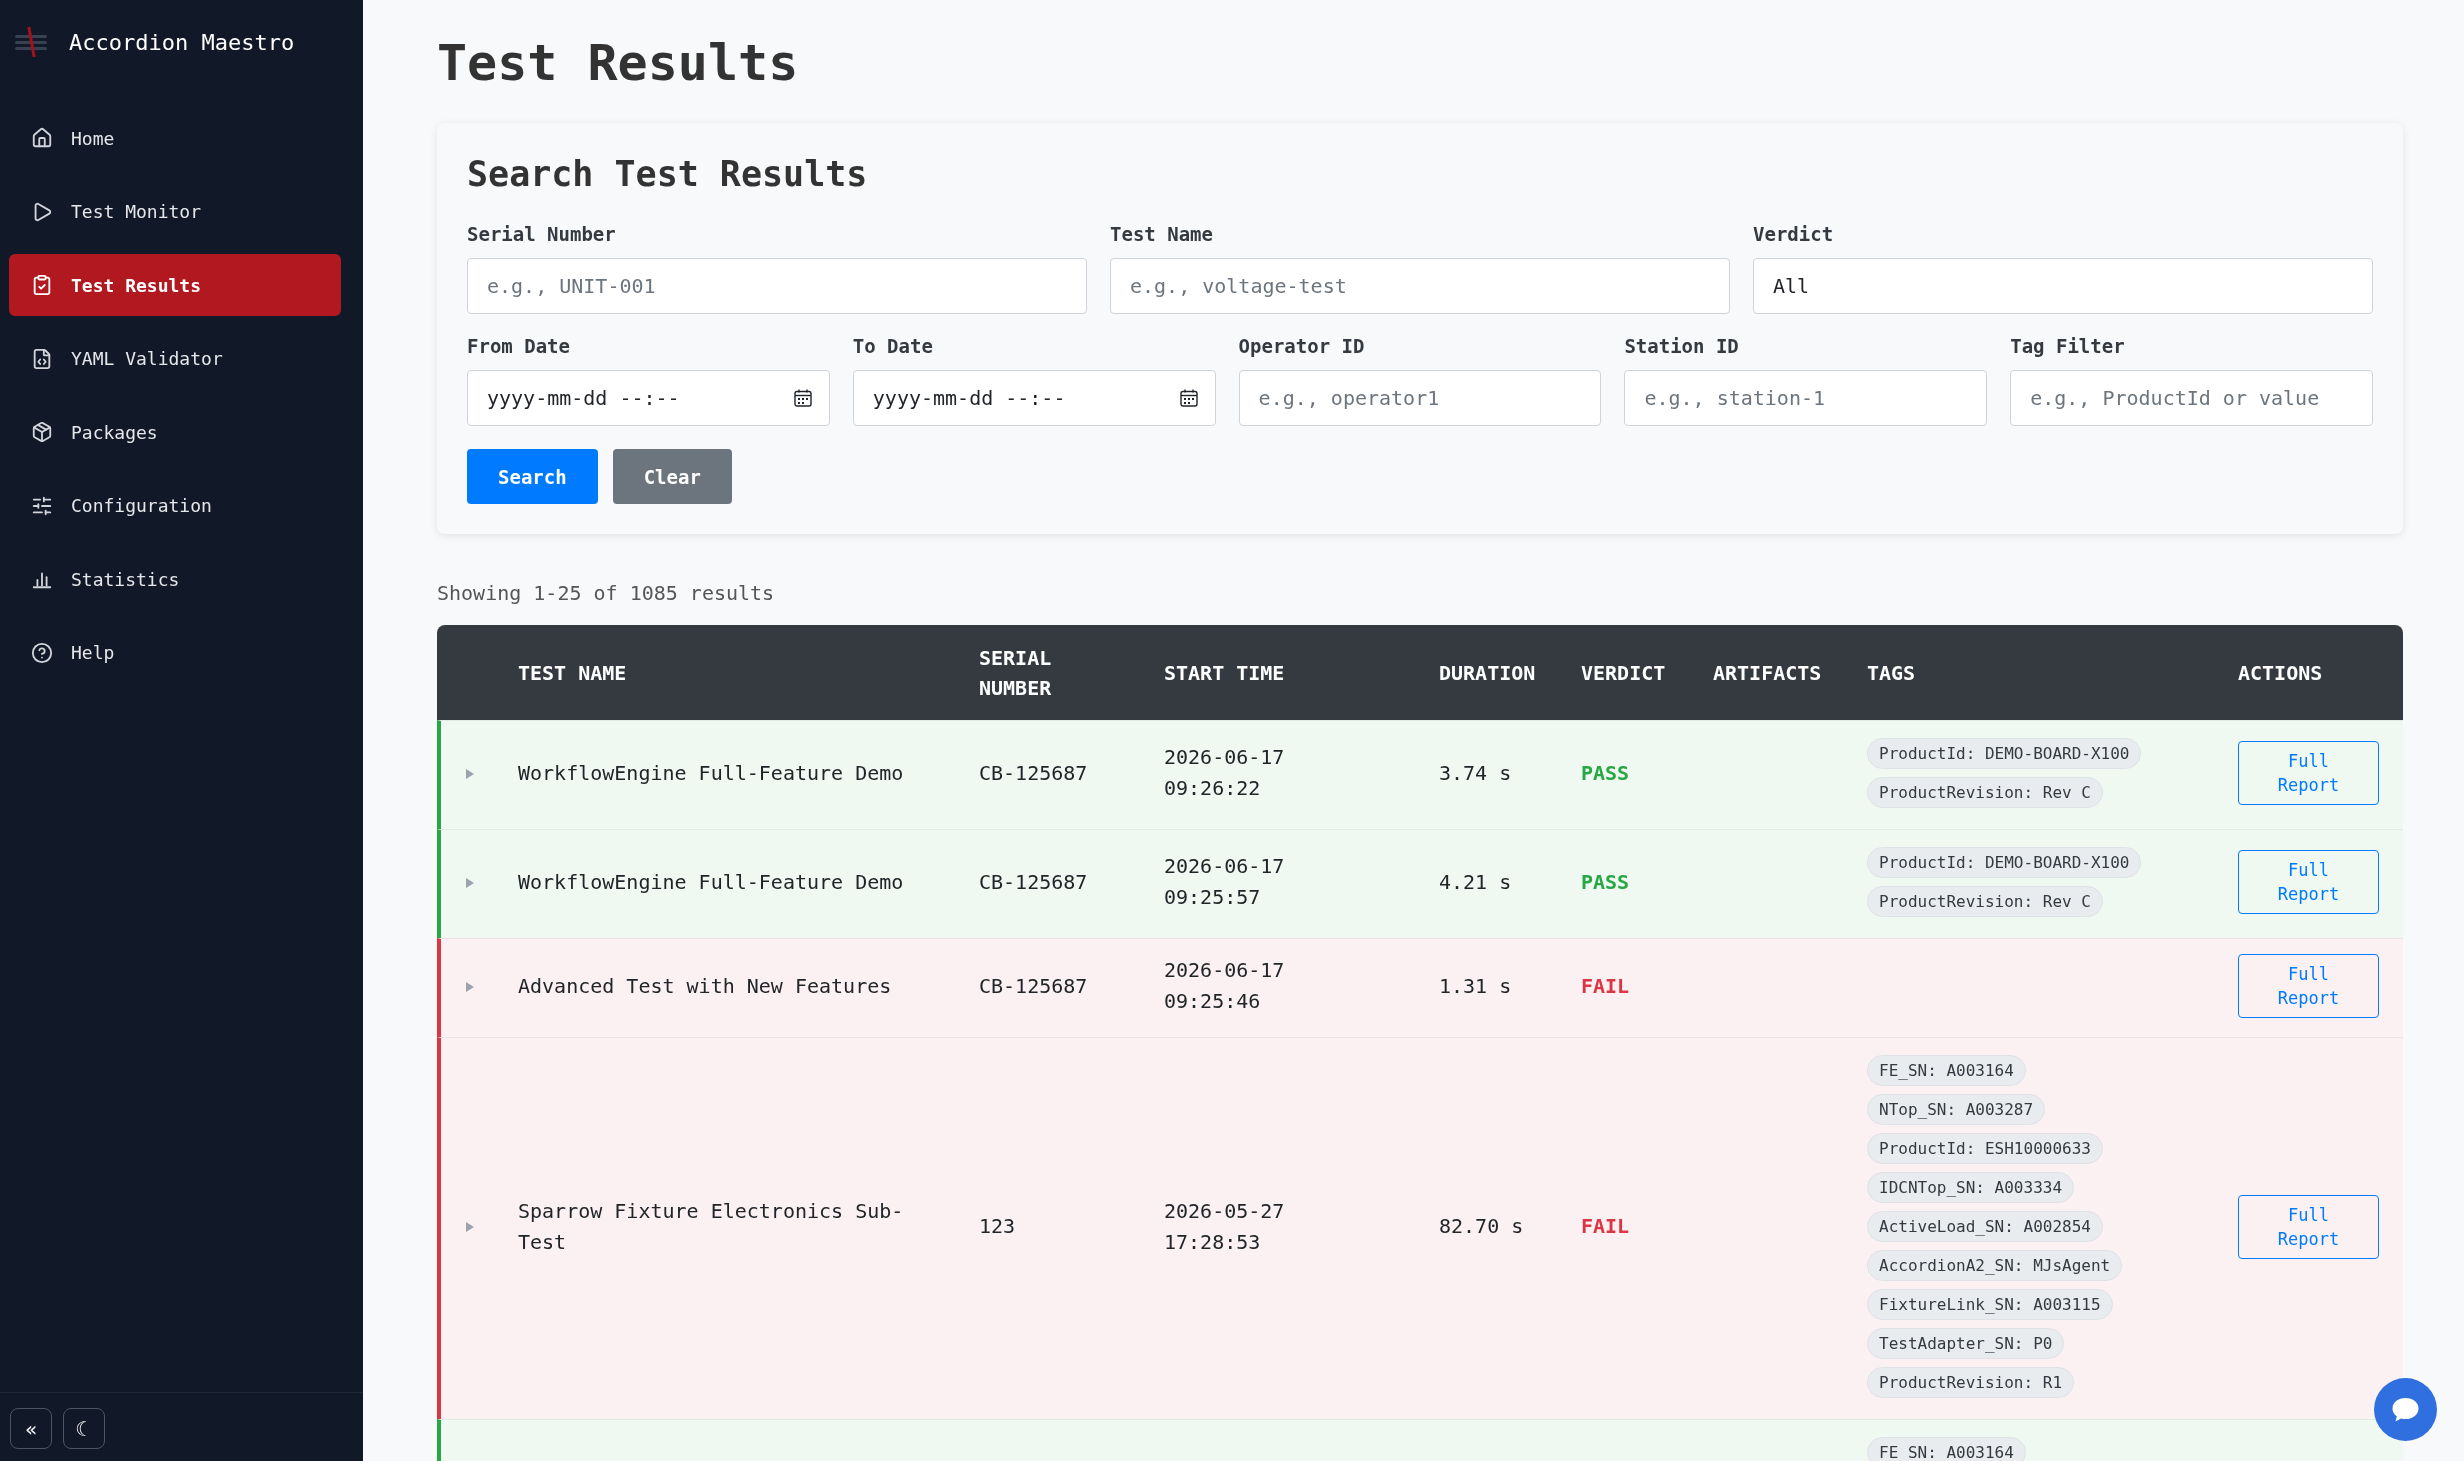 This screenshot has height=1461, width=2464. What do you see at coordinates (1985, 1226) in the screenshot?
I see `tag-chip: ActiveLoad_SN: A002854` at bounding box center [1985, 1226].